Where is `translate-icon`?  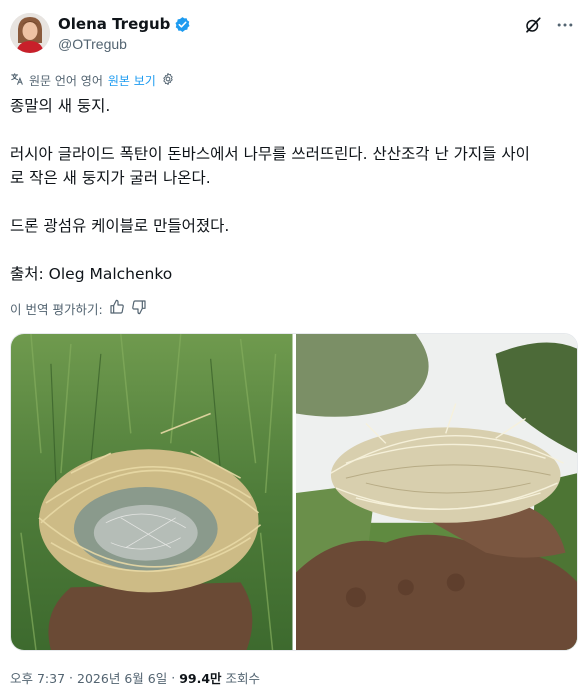
translate-icon is located at coordinates (17, 80).